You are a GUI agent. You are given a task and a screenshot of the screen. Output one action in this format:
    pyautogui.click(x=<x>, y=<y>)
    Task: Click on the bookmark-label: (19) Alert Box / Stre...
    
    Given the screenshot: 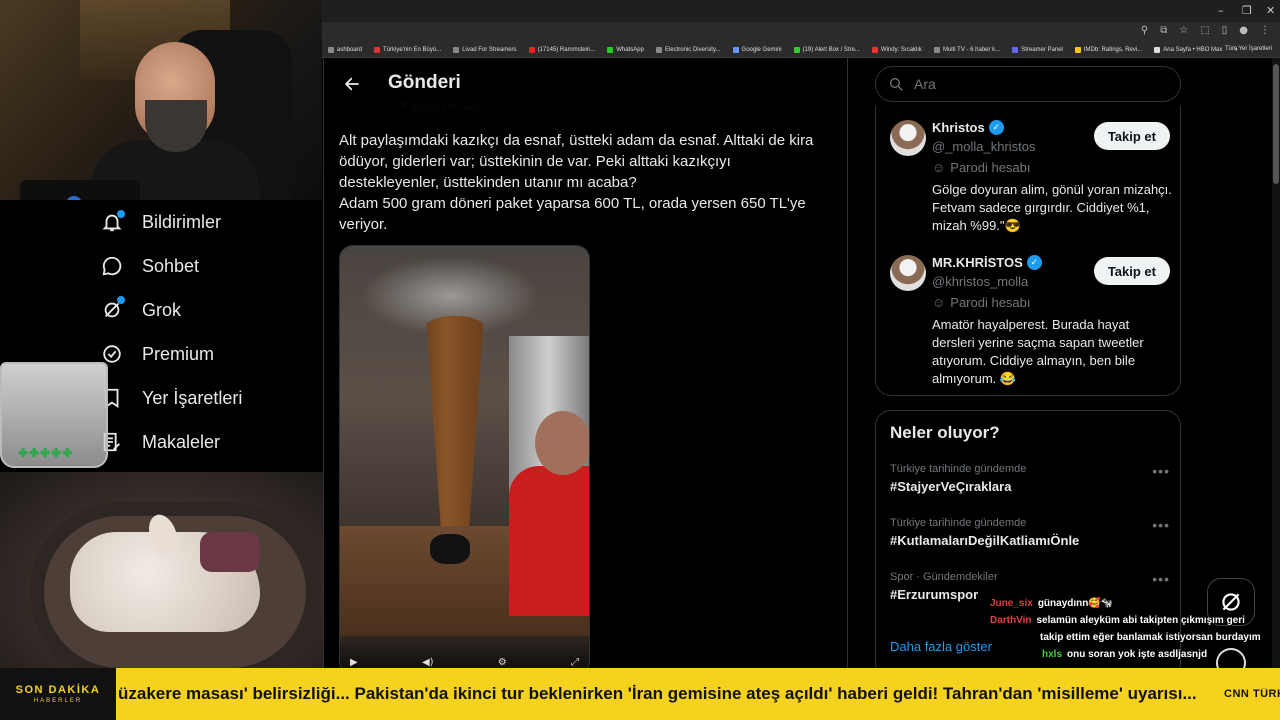 What is the action you would take?
    pyautogui.click(x=831, y=49)
    